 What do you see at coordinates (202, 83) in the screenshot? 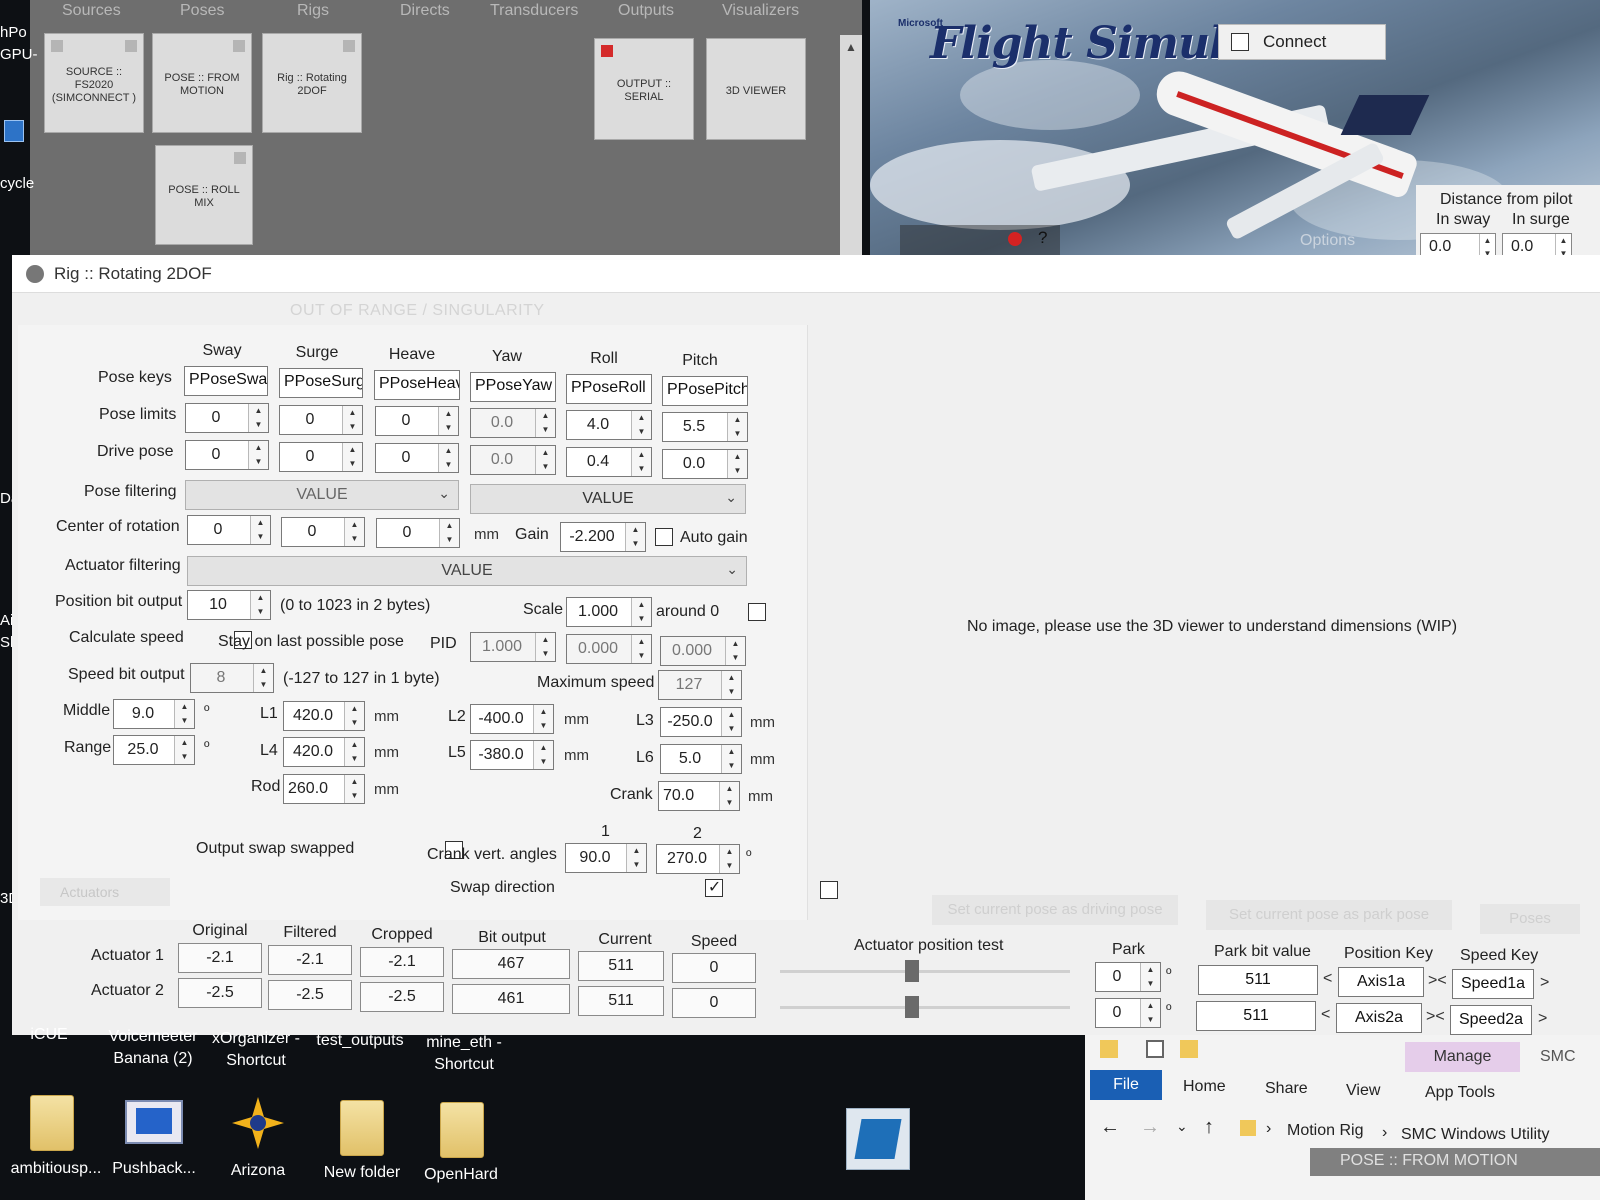
I see `node-pose-from-motion: POSE :: FROM MOTION` at bounding box center [202, 83].